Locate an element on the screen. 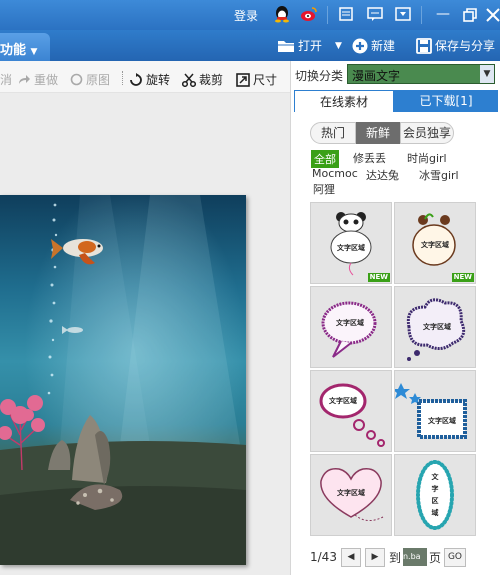  purple-scribble-bubble: 文字区域 is located at coordinates (349, 329).